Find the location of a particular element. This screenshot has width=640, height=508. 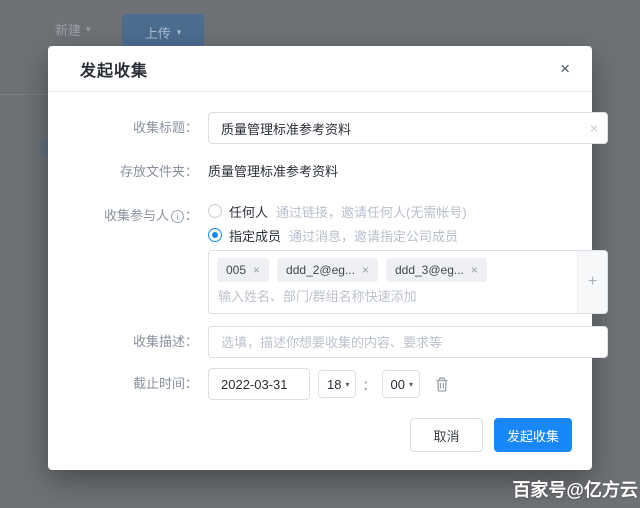

dialog-footer: 取消 发起收集 is located at coordinates (491, 435).